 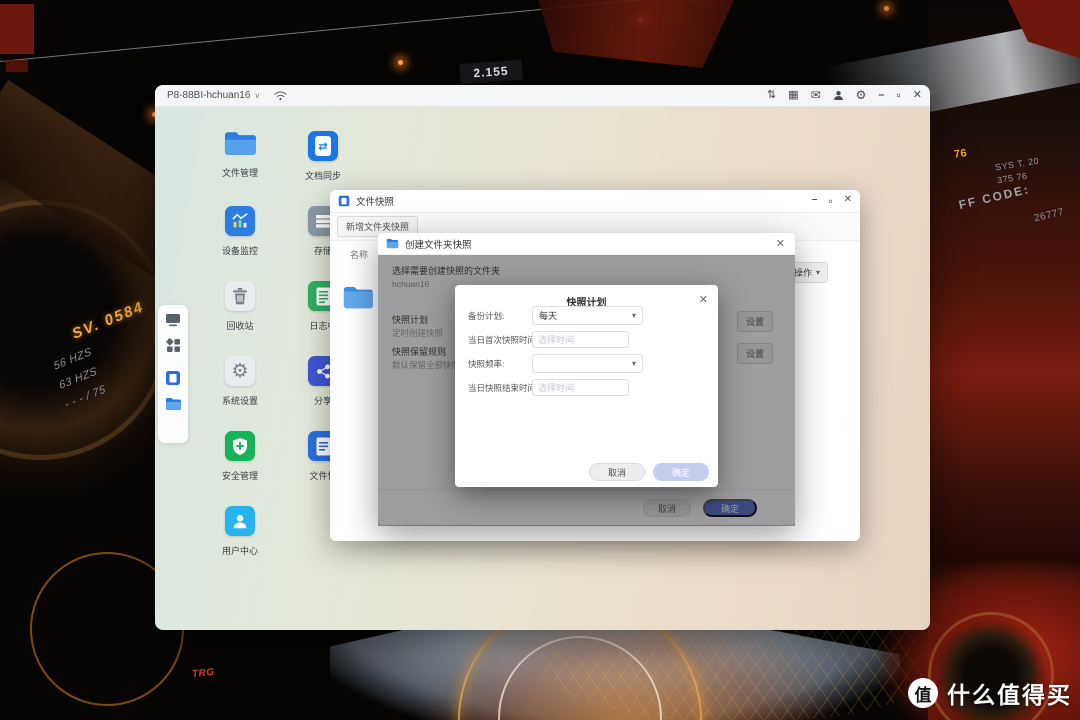 I want to click on dock, so click(x=173, y=374).